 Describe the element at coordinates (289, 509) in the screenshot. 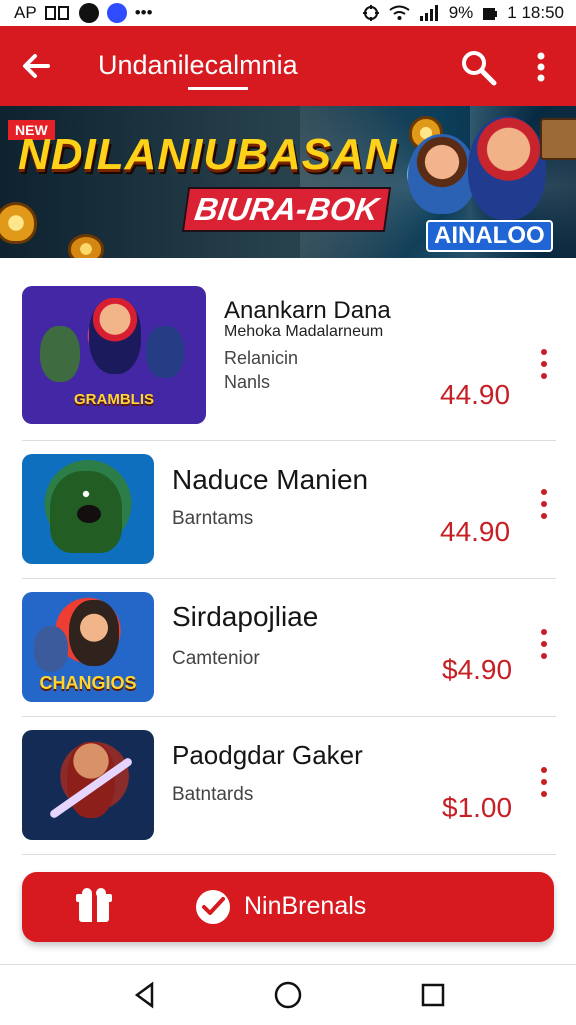

I see `list-item: Naduce Manien Barntams 44.90` at that location.